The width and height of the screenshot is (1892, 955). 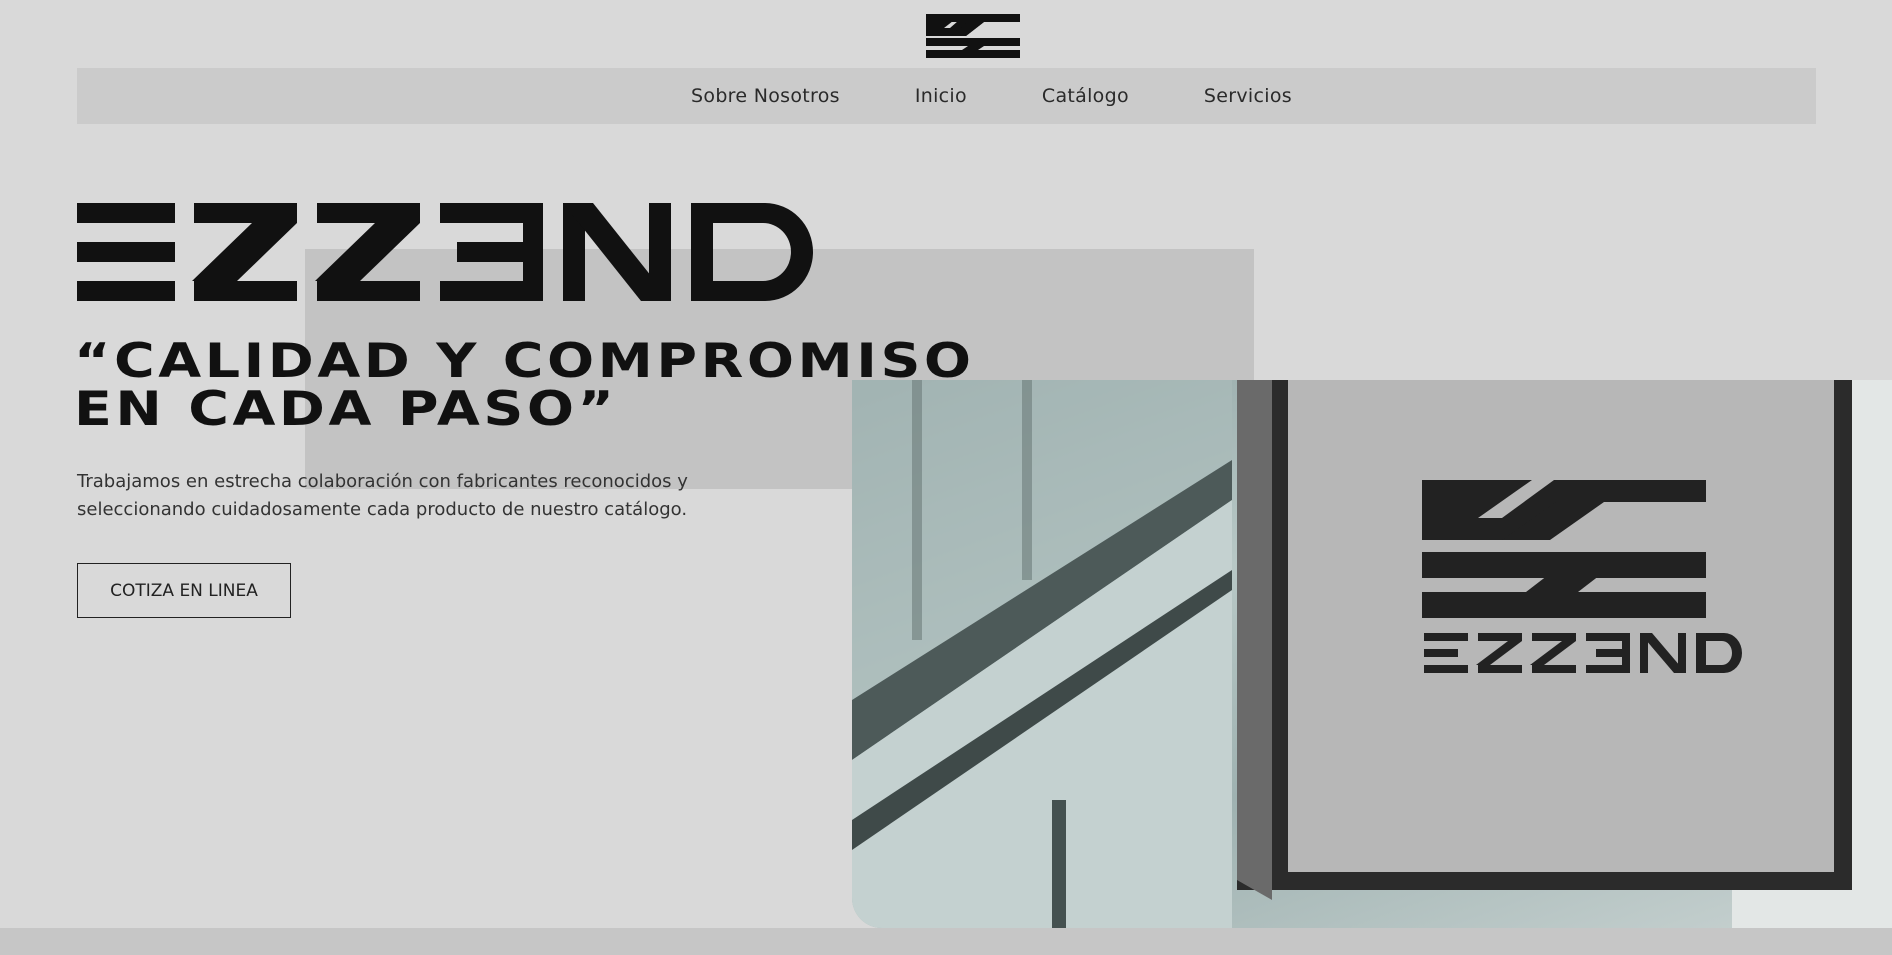 I want to click on nav-link-servicios: Servicios, so click(x=1248, y=96).